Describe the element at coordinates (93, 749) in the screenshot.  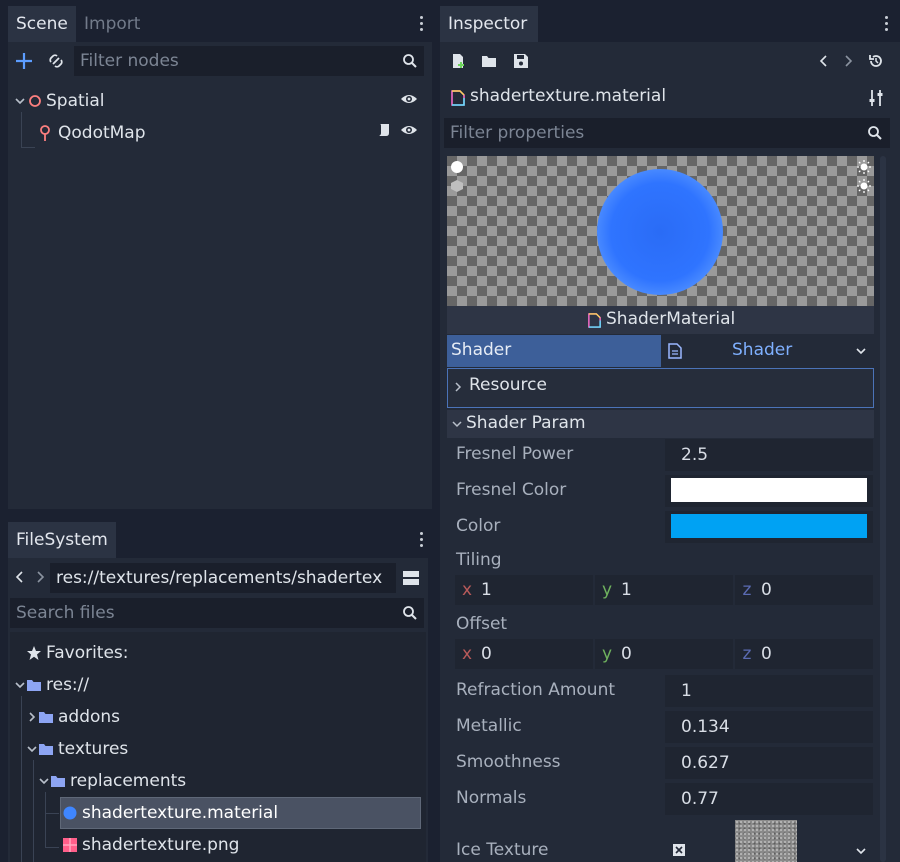
I see `tree-item-textures: textures` at that location.